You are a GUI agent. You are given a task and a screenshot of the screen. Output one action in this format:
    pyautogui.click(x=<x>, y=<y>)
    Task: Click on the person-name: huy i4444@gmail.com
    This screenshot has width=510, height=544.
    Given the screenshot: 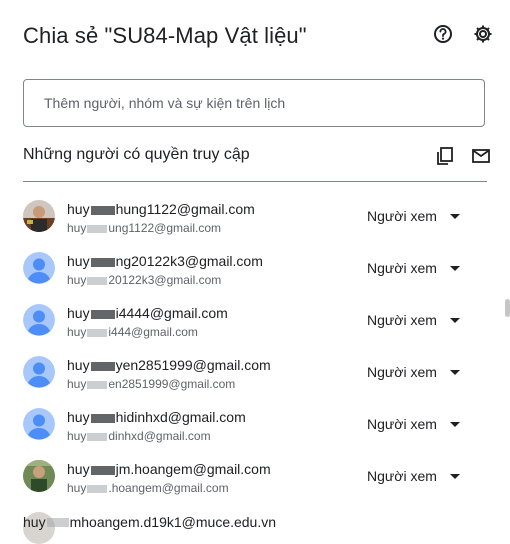 What is the action you would take?
    pyautogui.click(x=147, y=313)
    